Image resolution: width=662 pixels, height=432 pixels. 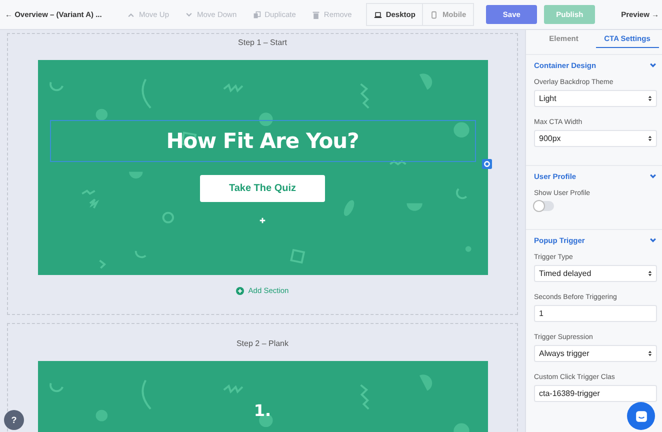 I want to click on step-title: Step 1 – Start, so click(x=262, y=43).